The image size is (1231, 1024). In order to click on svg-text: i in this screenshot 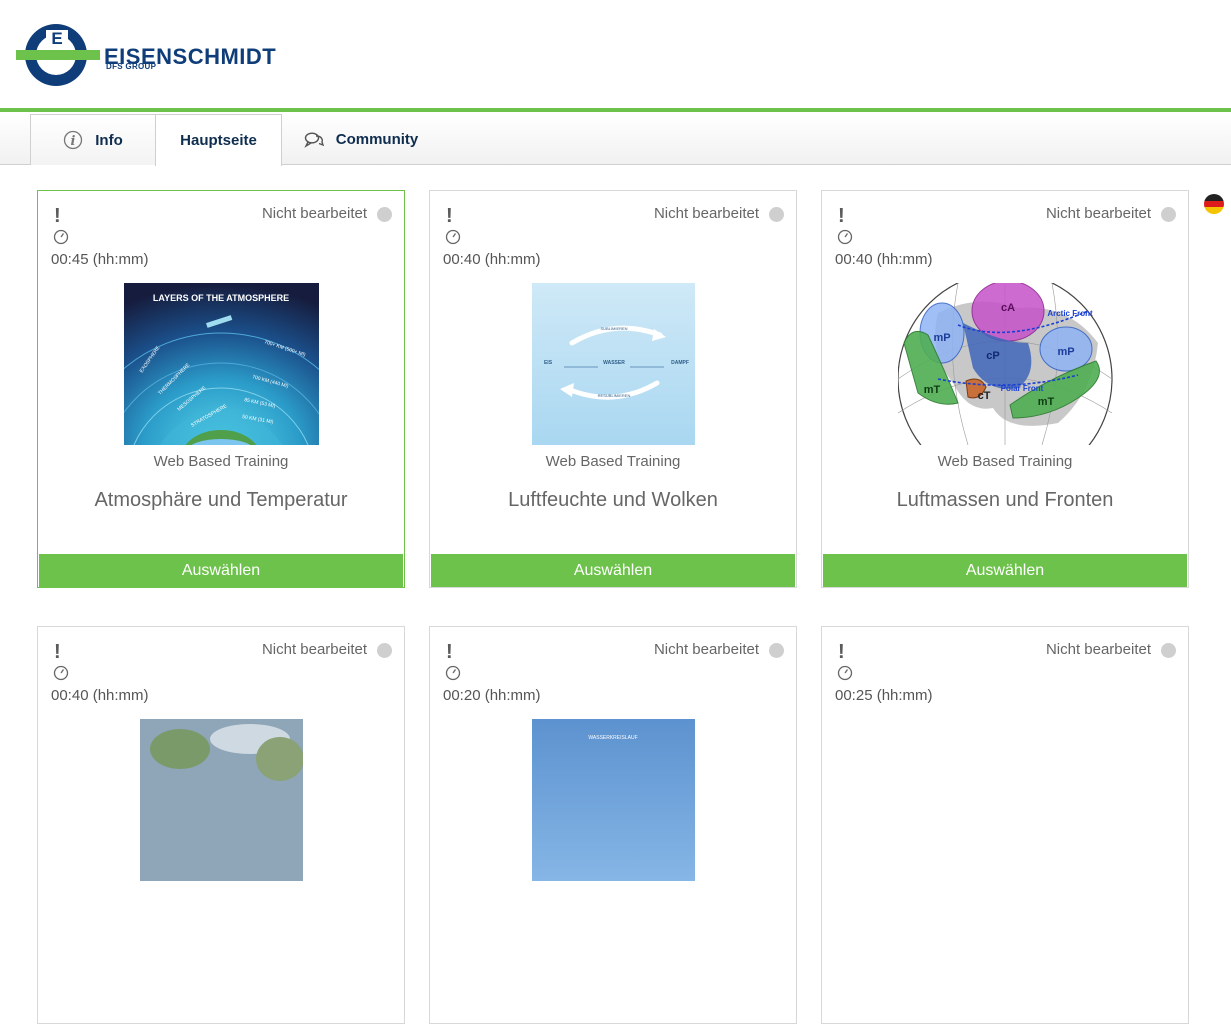, I will do `click(73, 141)`.